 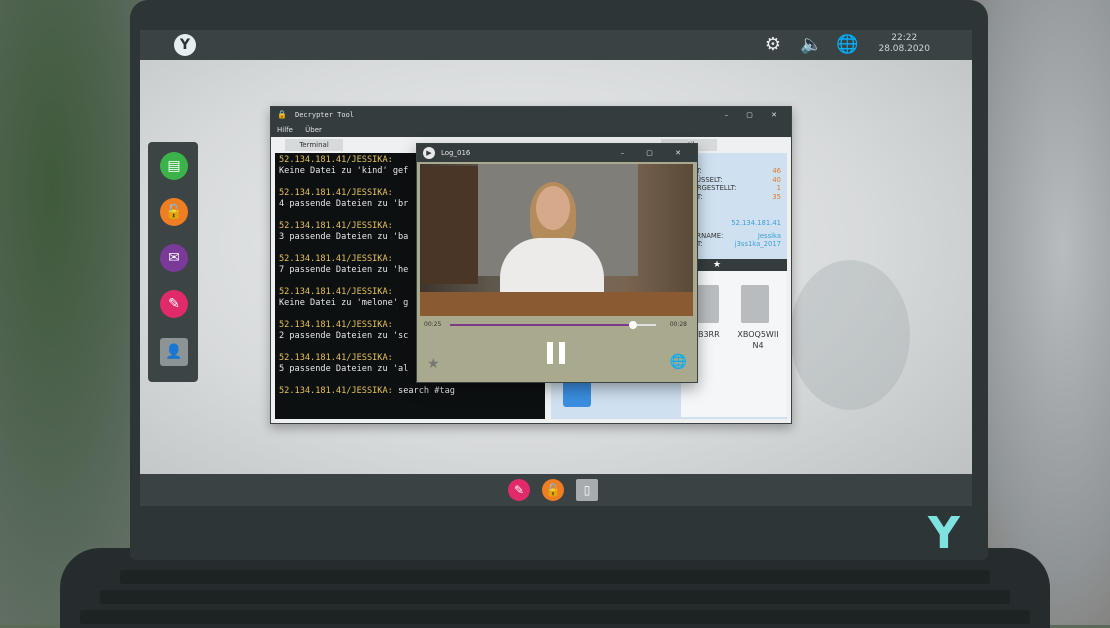 What do you see at coordinates (587, 490) in the screenshot?
I see `taskbar-file-icon: ▯` at bounding box center [587, 490].